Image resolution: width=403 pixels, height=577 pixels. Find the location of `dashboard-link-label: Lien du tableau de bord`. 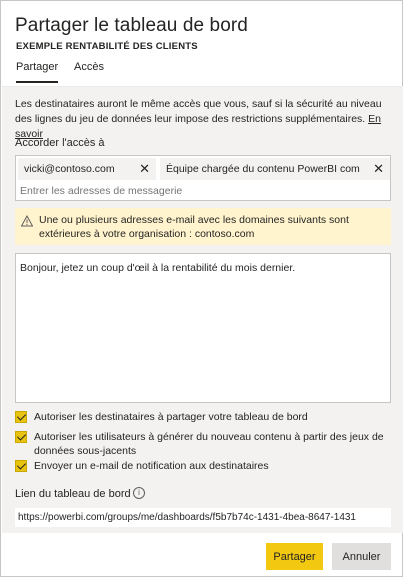

dashboard-link-label: Lien du tableau de bord is located at coordinates (73, 494).